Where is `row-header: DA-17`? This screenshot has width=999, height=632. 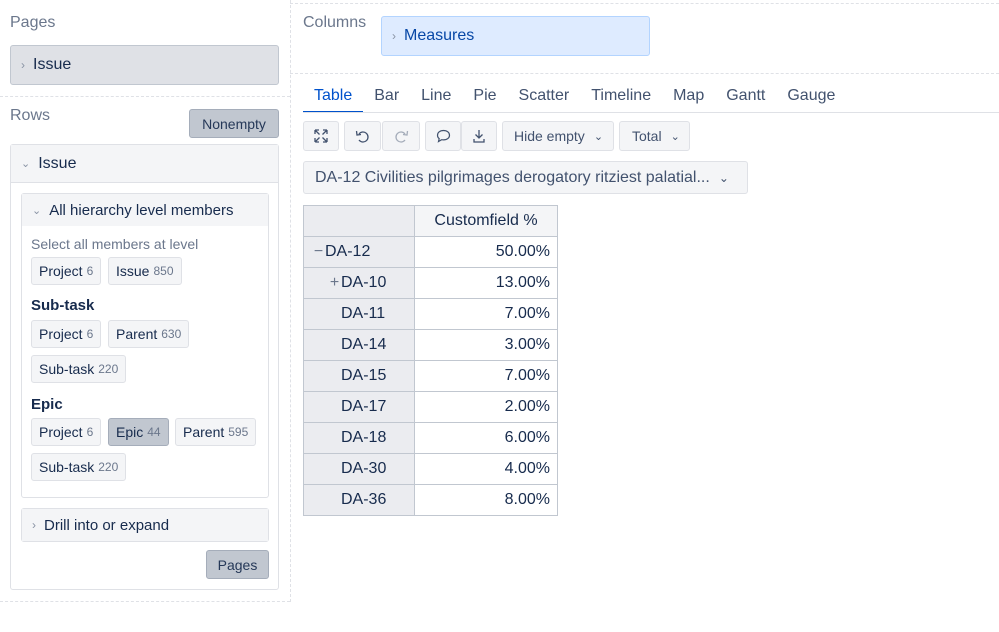 row-header: DA-17 is located at coordinates (359, 407).